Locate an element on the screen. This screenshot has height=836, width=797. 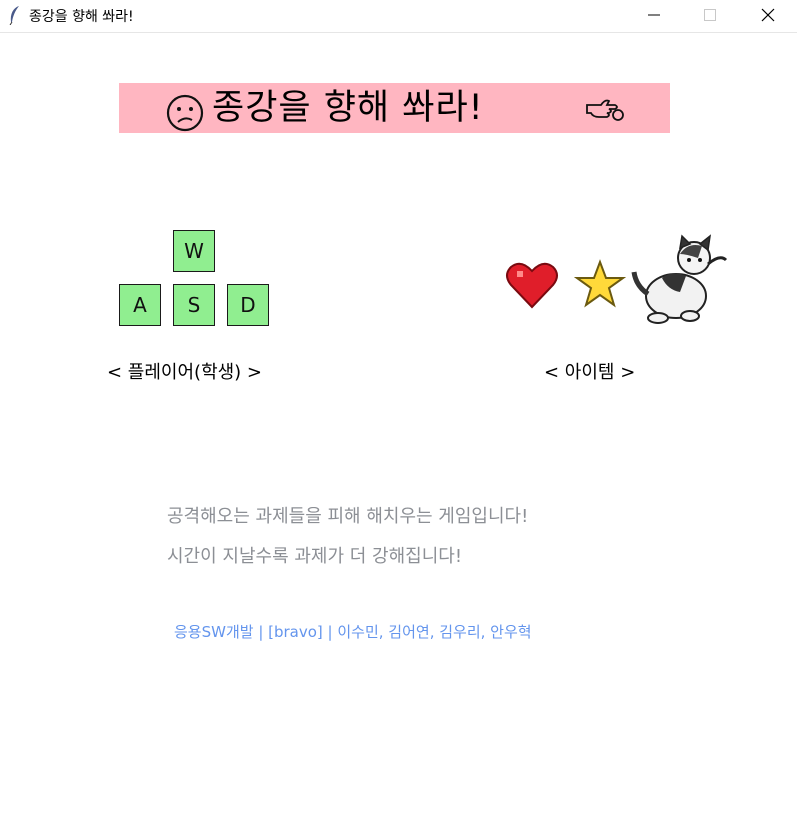
maximize-icon is located at coordinates (710, 15).